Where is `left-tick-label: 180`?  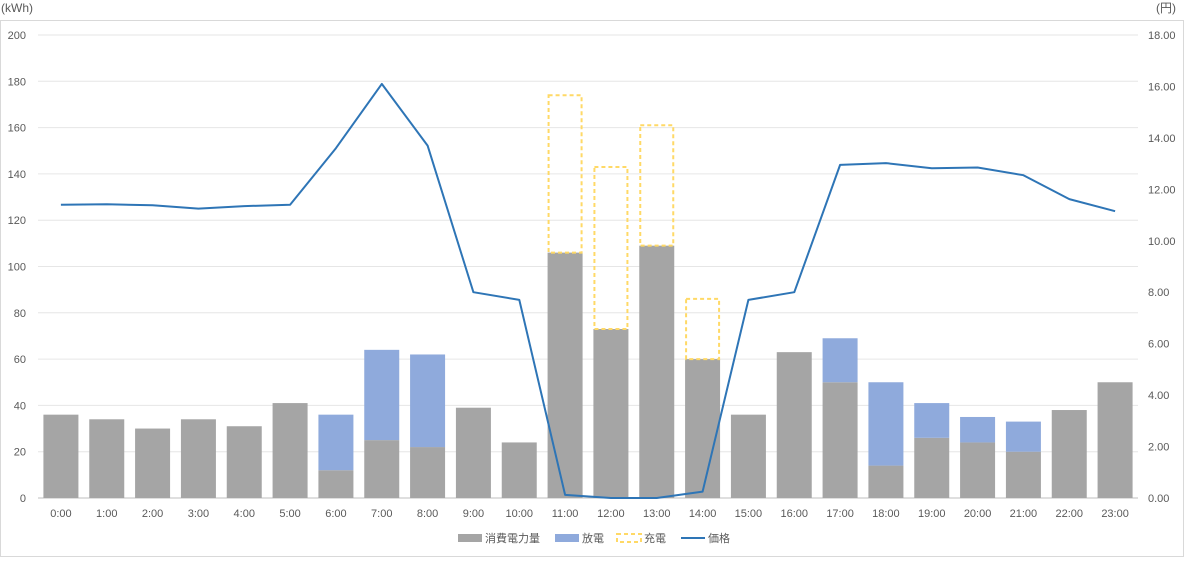
left-tick-label: 180 is located at coordinates (17, 82).